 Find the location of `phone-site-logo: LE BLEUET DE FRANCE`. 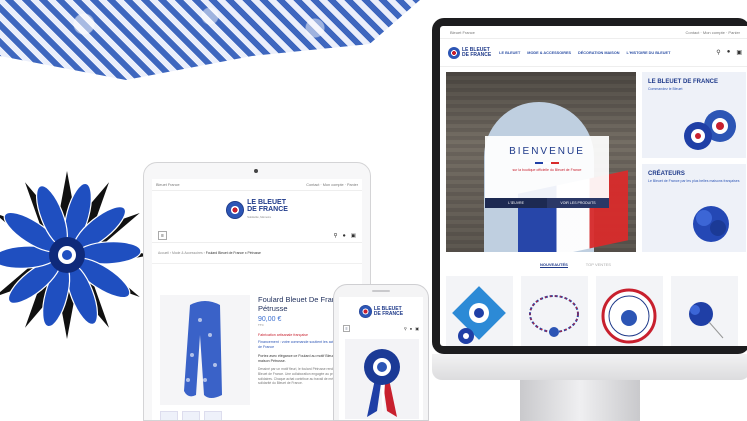

phone-site-logo: LE BLEUET DE FRANCE is located at coordinates (381, 311).